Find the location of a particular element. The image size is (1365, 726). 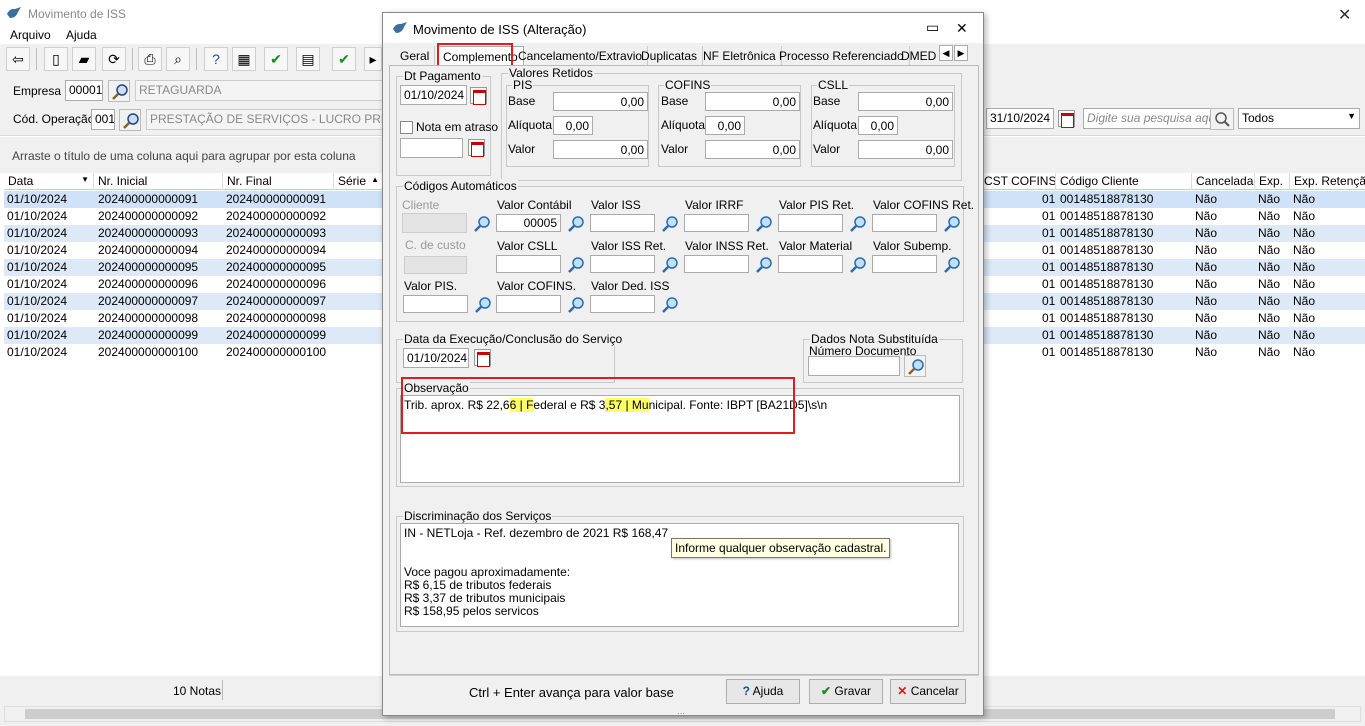

empresa-search-icon is located at coordinates (119, 91).